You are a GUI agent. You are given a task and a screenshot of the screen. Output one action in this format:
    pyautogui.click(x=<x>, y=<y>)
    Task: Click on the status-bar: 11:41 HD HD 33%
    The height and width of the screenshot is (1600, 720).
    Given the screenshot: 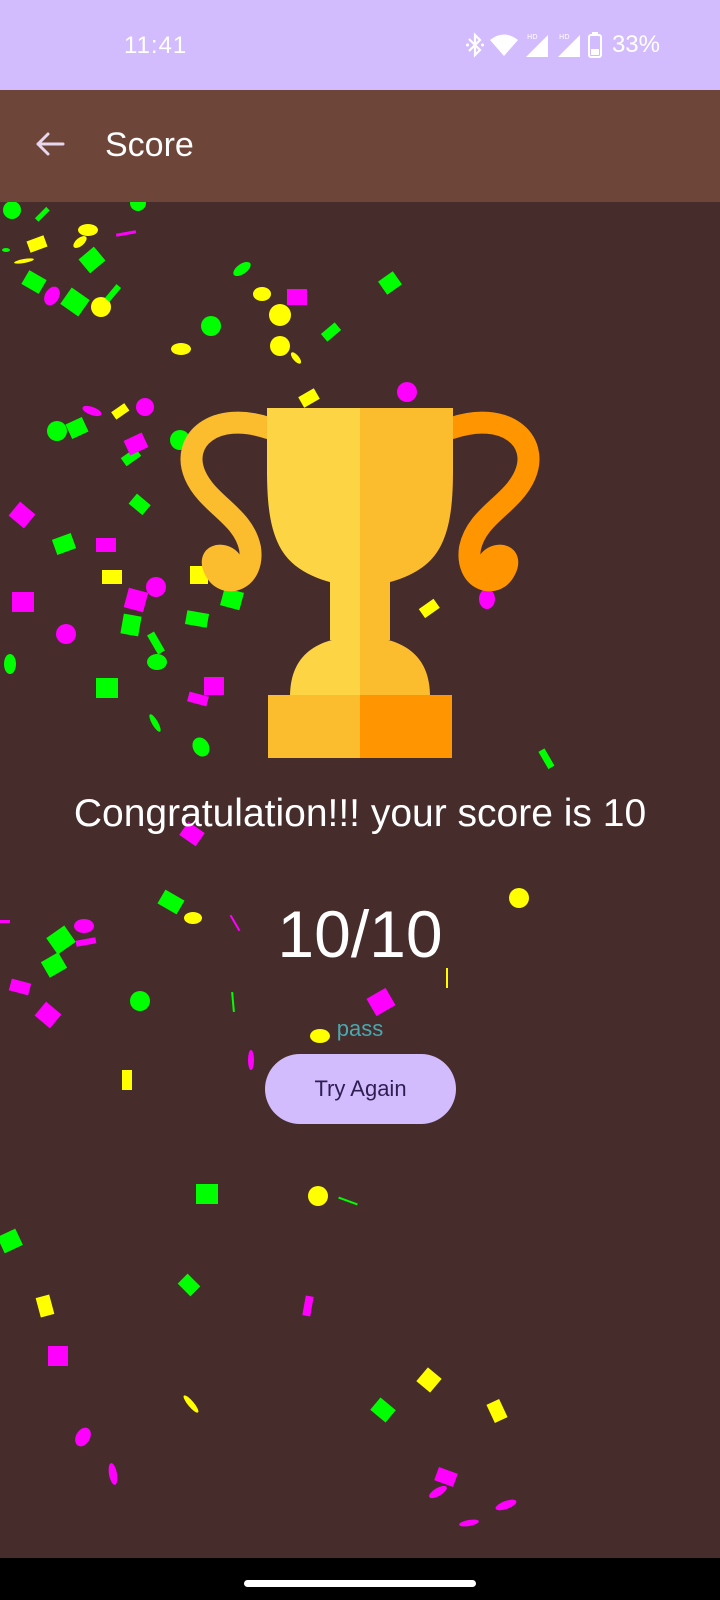 What is the action you would take?
    pyautogui.click(x=360, y=45)
    